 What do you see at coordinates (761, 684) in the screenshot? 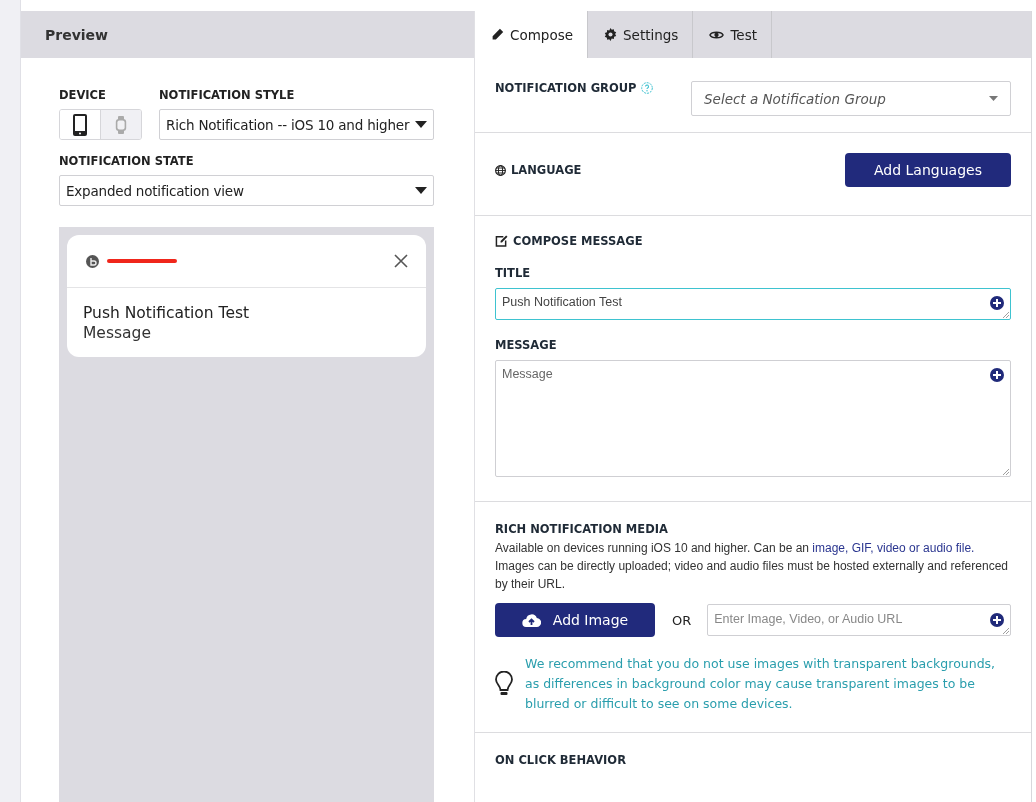
I see `tip-text: We recommend that you do not use images with transparent backgrounds, as differences in background color may cause transparent images to be blurred or difficult to see on some devices.` at bounding box center [761, 684].